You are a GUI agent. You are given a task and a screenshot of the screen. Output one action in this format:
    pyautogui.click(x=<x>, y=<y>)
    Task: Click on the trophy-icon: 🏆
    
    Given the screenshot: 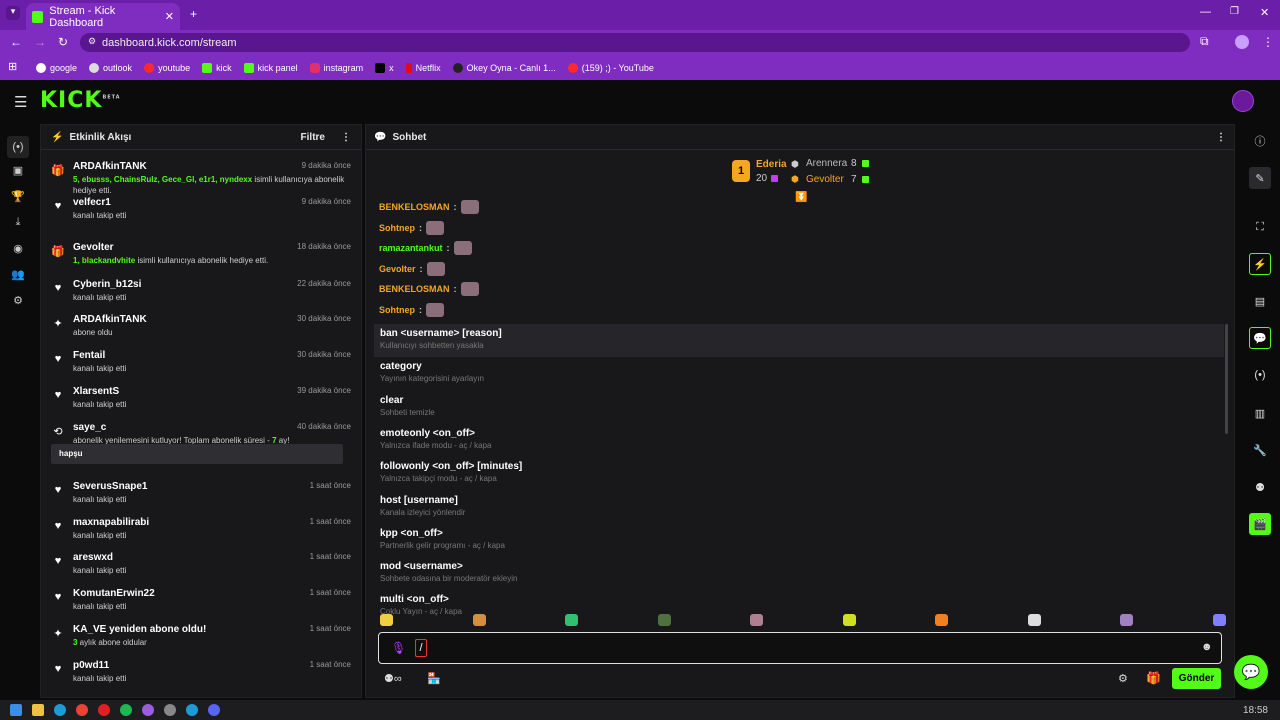 What is the action you would take?
    pyautogui.click(x=18, y=198)
    